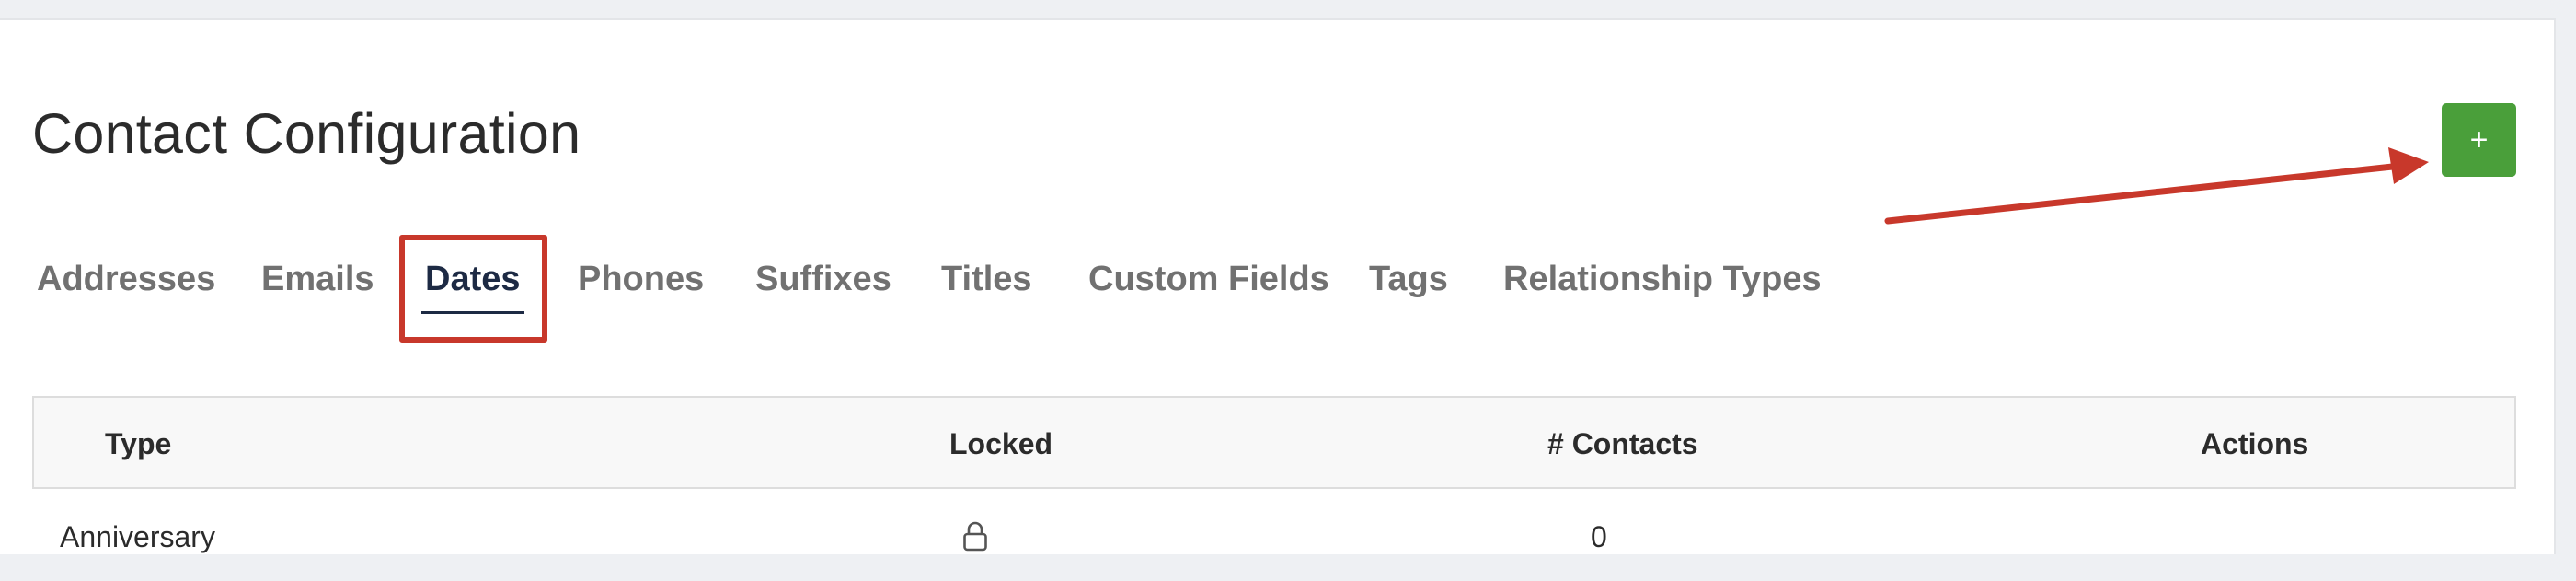 Image resolution: width=2576 pixels, height=581 pixels. I want to click on tab-tags: Tags, so click(1408, 280).